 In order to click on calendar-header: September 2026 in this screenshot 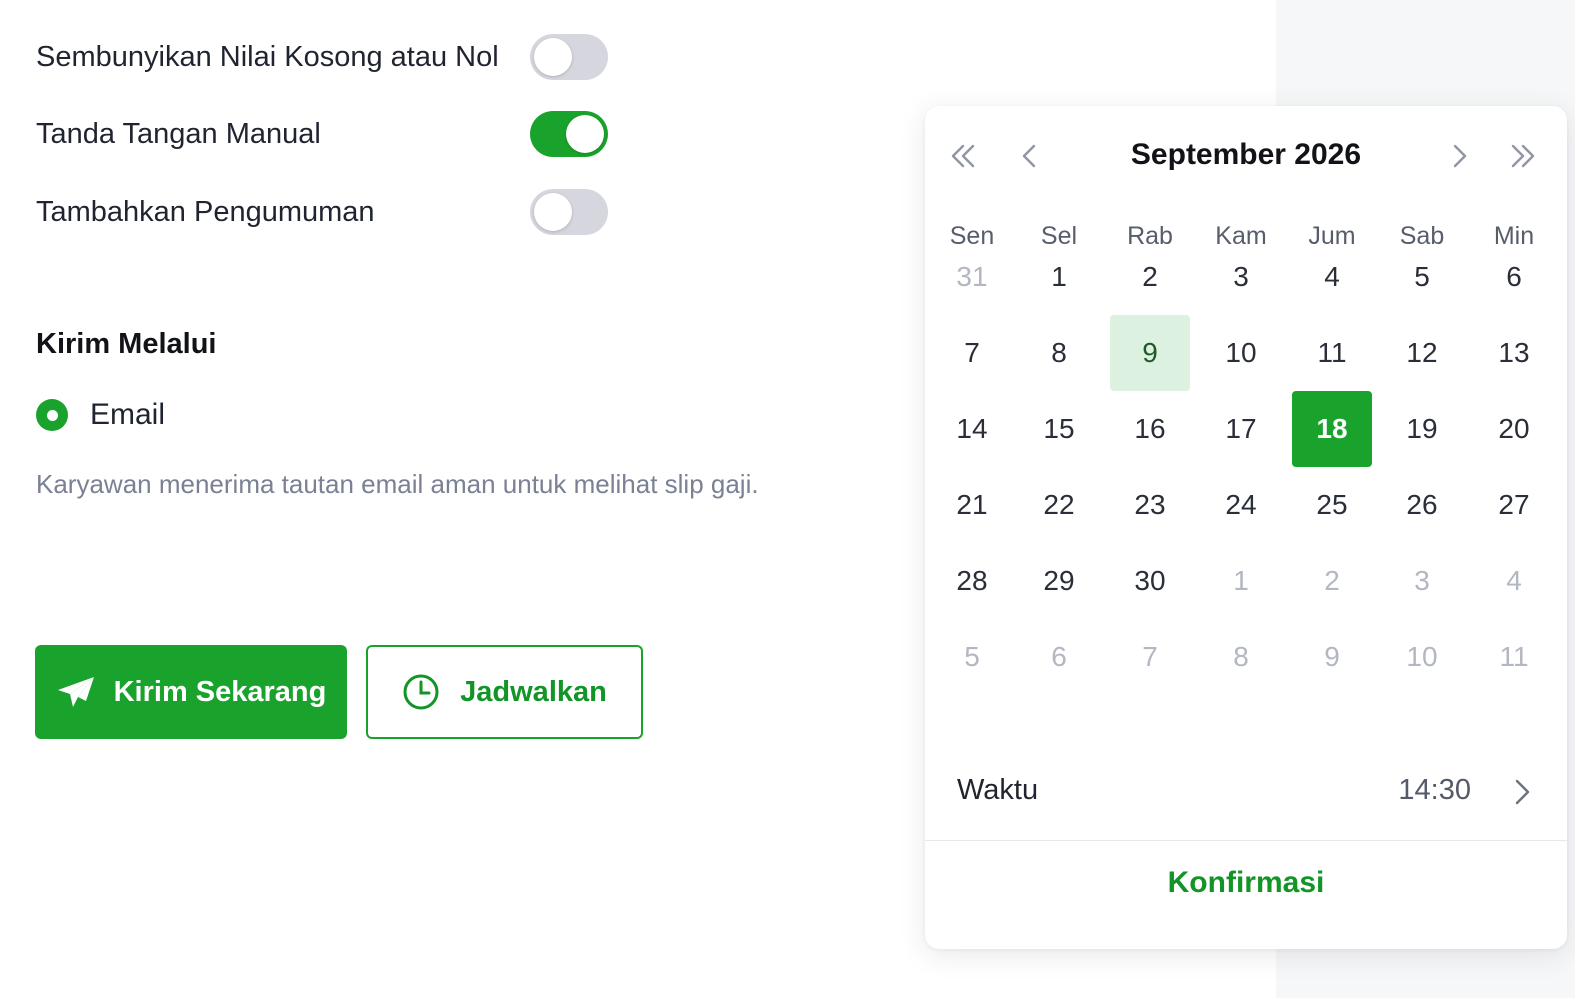, I will do `click(1246, 156)`.